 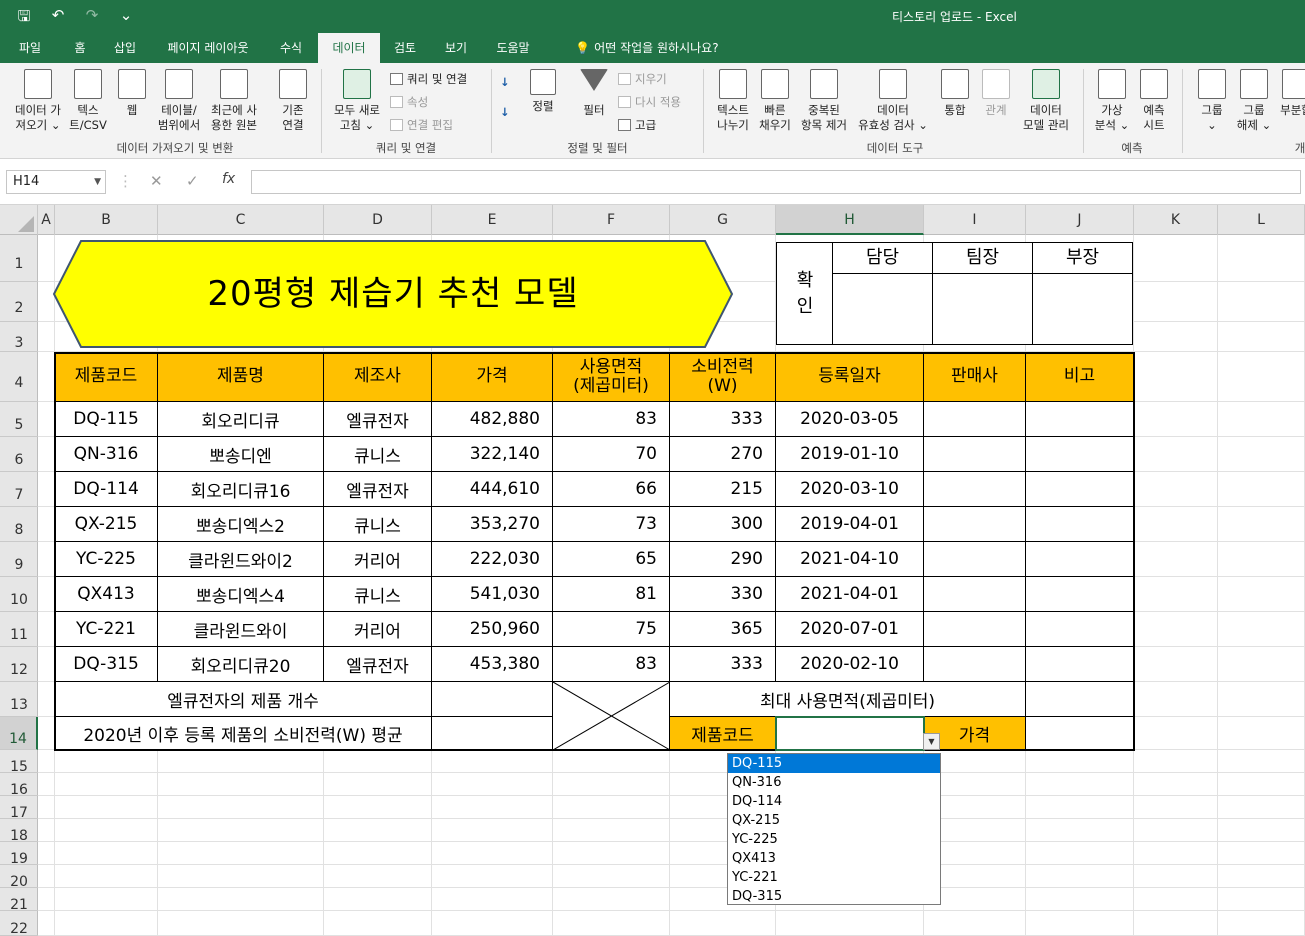 I want to click on clear-filter-button: 지우기, so click(x=642, y=79).